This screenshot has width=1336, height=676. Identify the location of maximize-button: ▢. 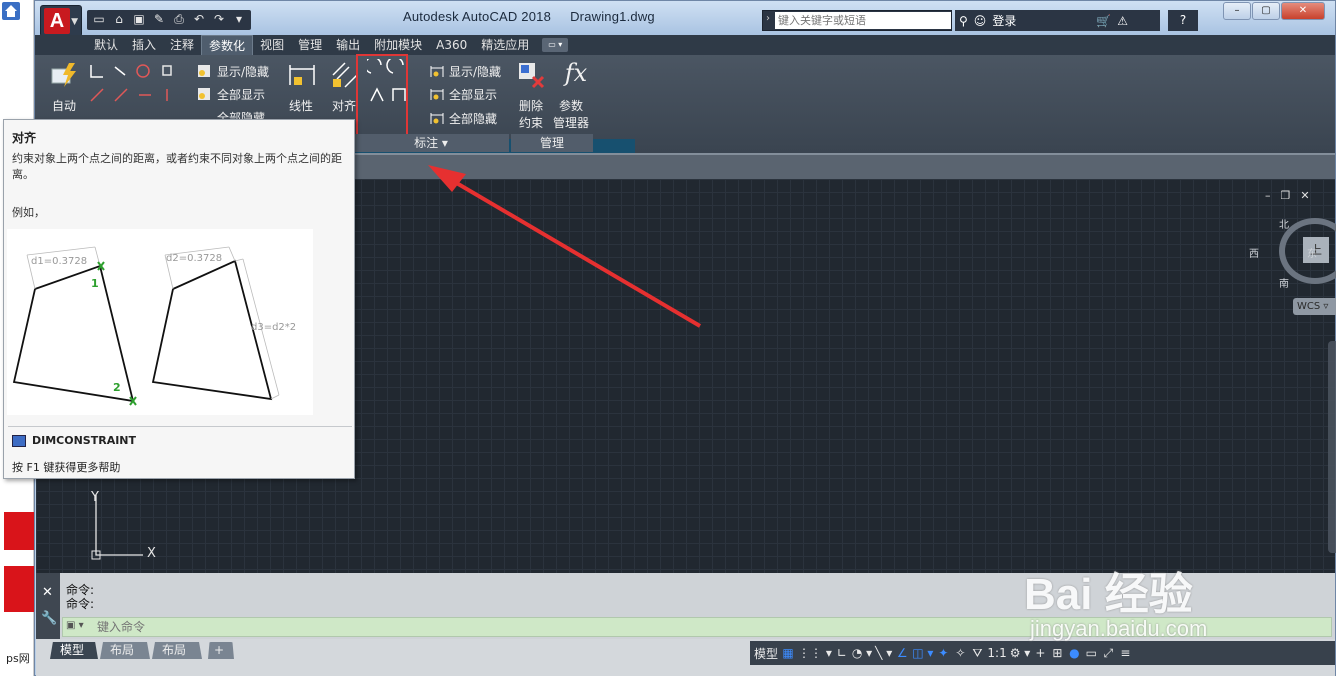
(1266, 11).